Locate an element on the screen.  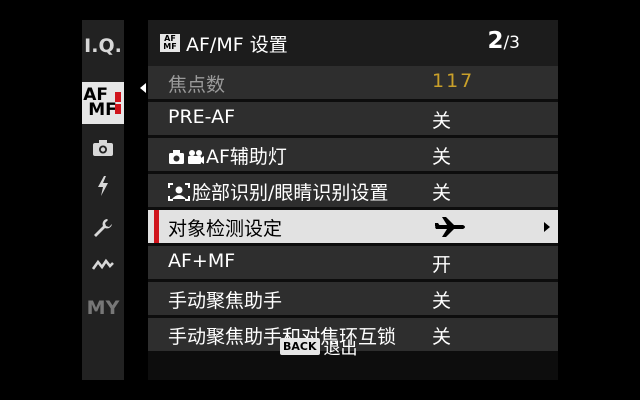
menu-item-label: AF辅助灯 is located at coordinates (246, 157).